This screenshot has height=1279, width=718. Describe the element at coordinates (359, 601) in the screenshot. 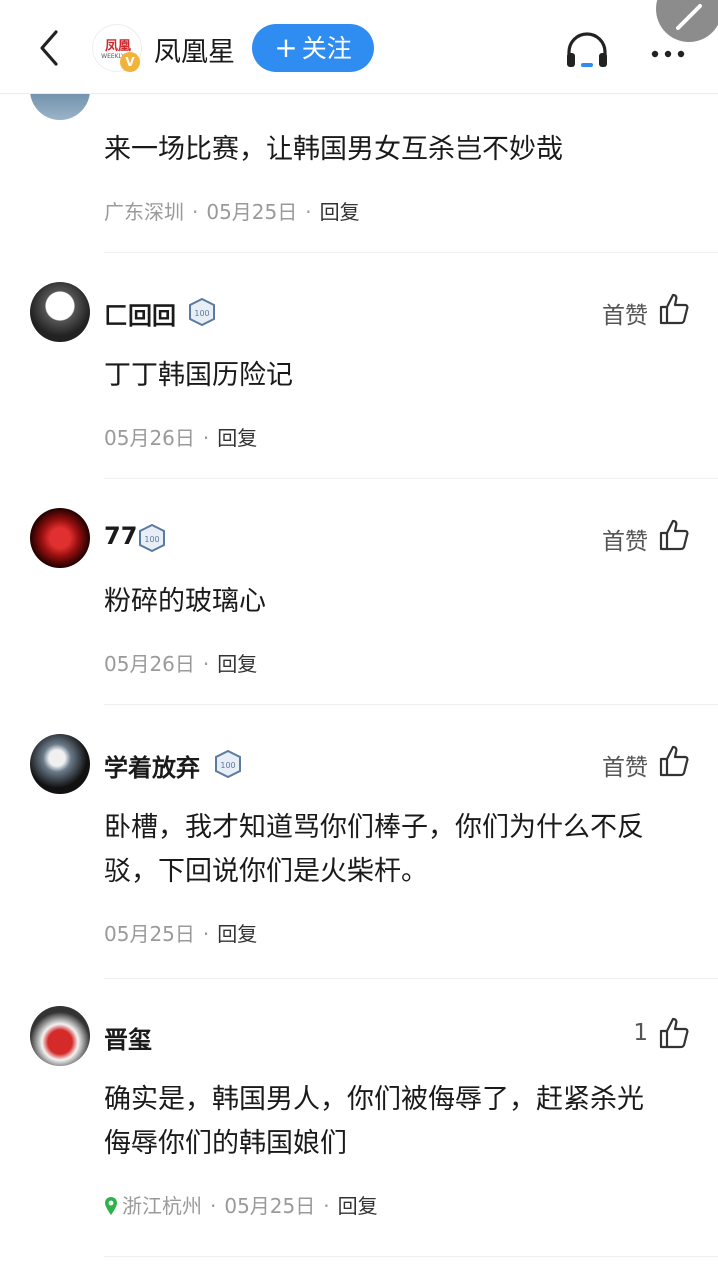

I see `comment-item: 77 100 首赞 粉碎的玻璃心 05月26日 · 回复` at that location.